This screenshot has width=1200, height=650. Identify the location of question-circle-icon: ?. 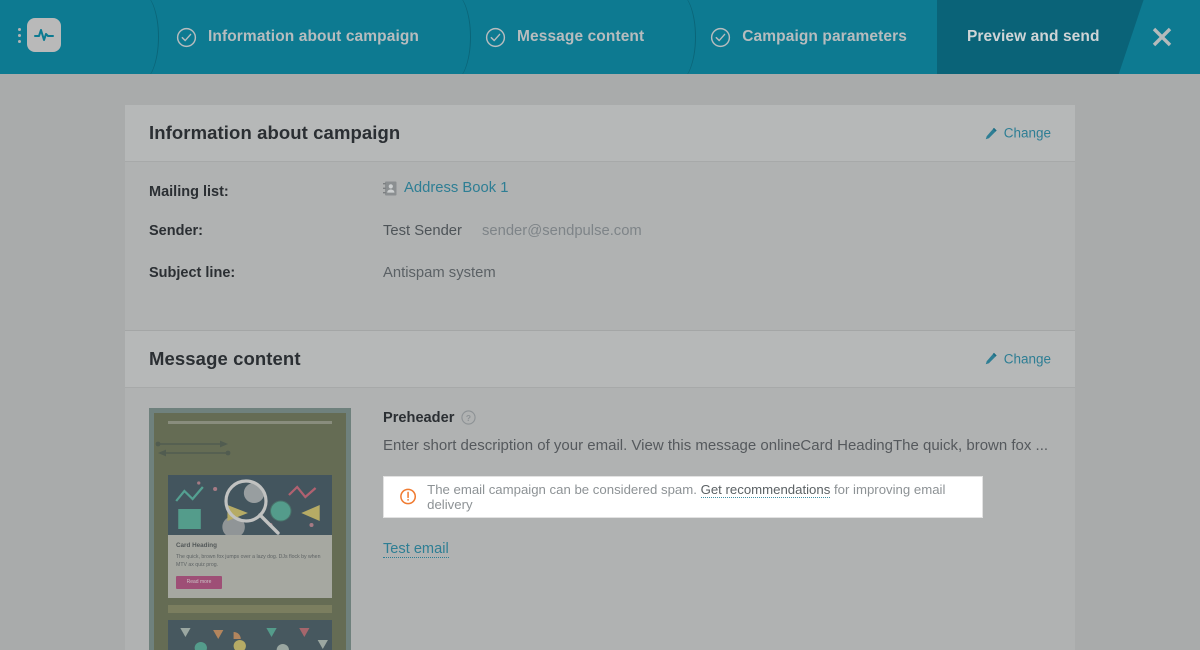
(469, 417).